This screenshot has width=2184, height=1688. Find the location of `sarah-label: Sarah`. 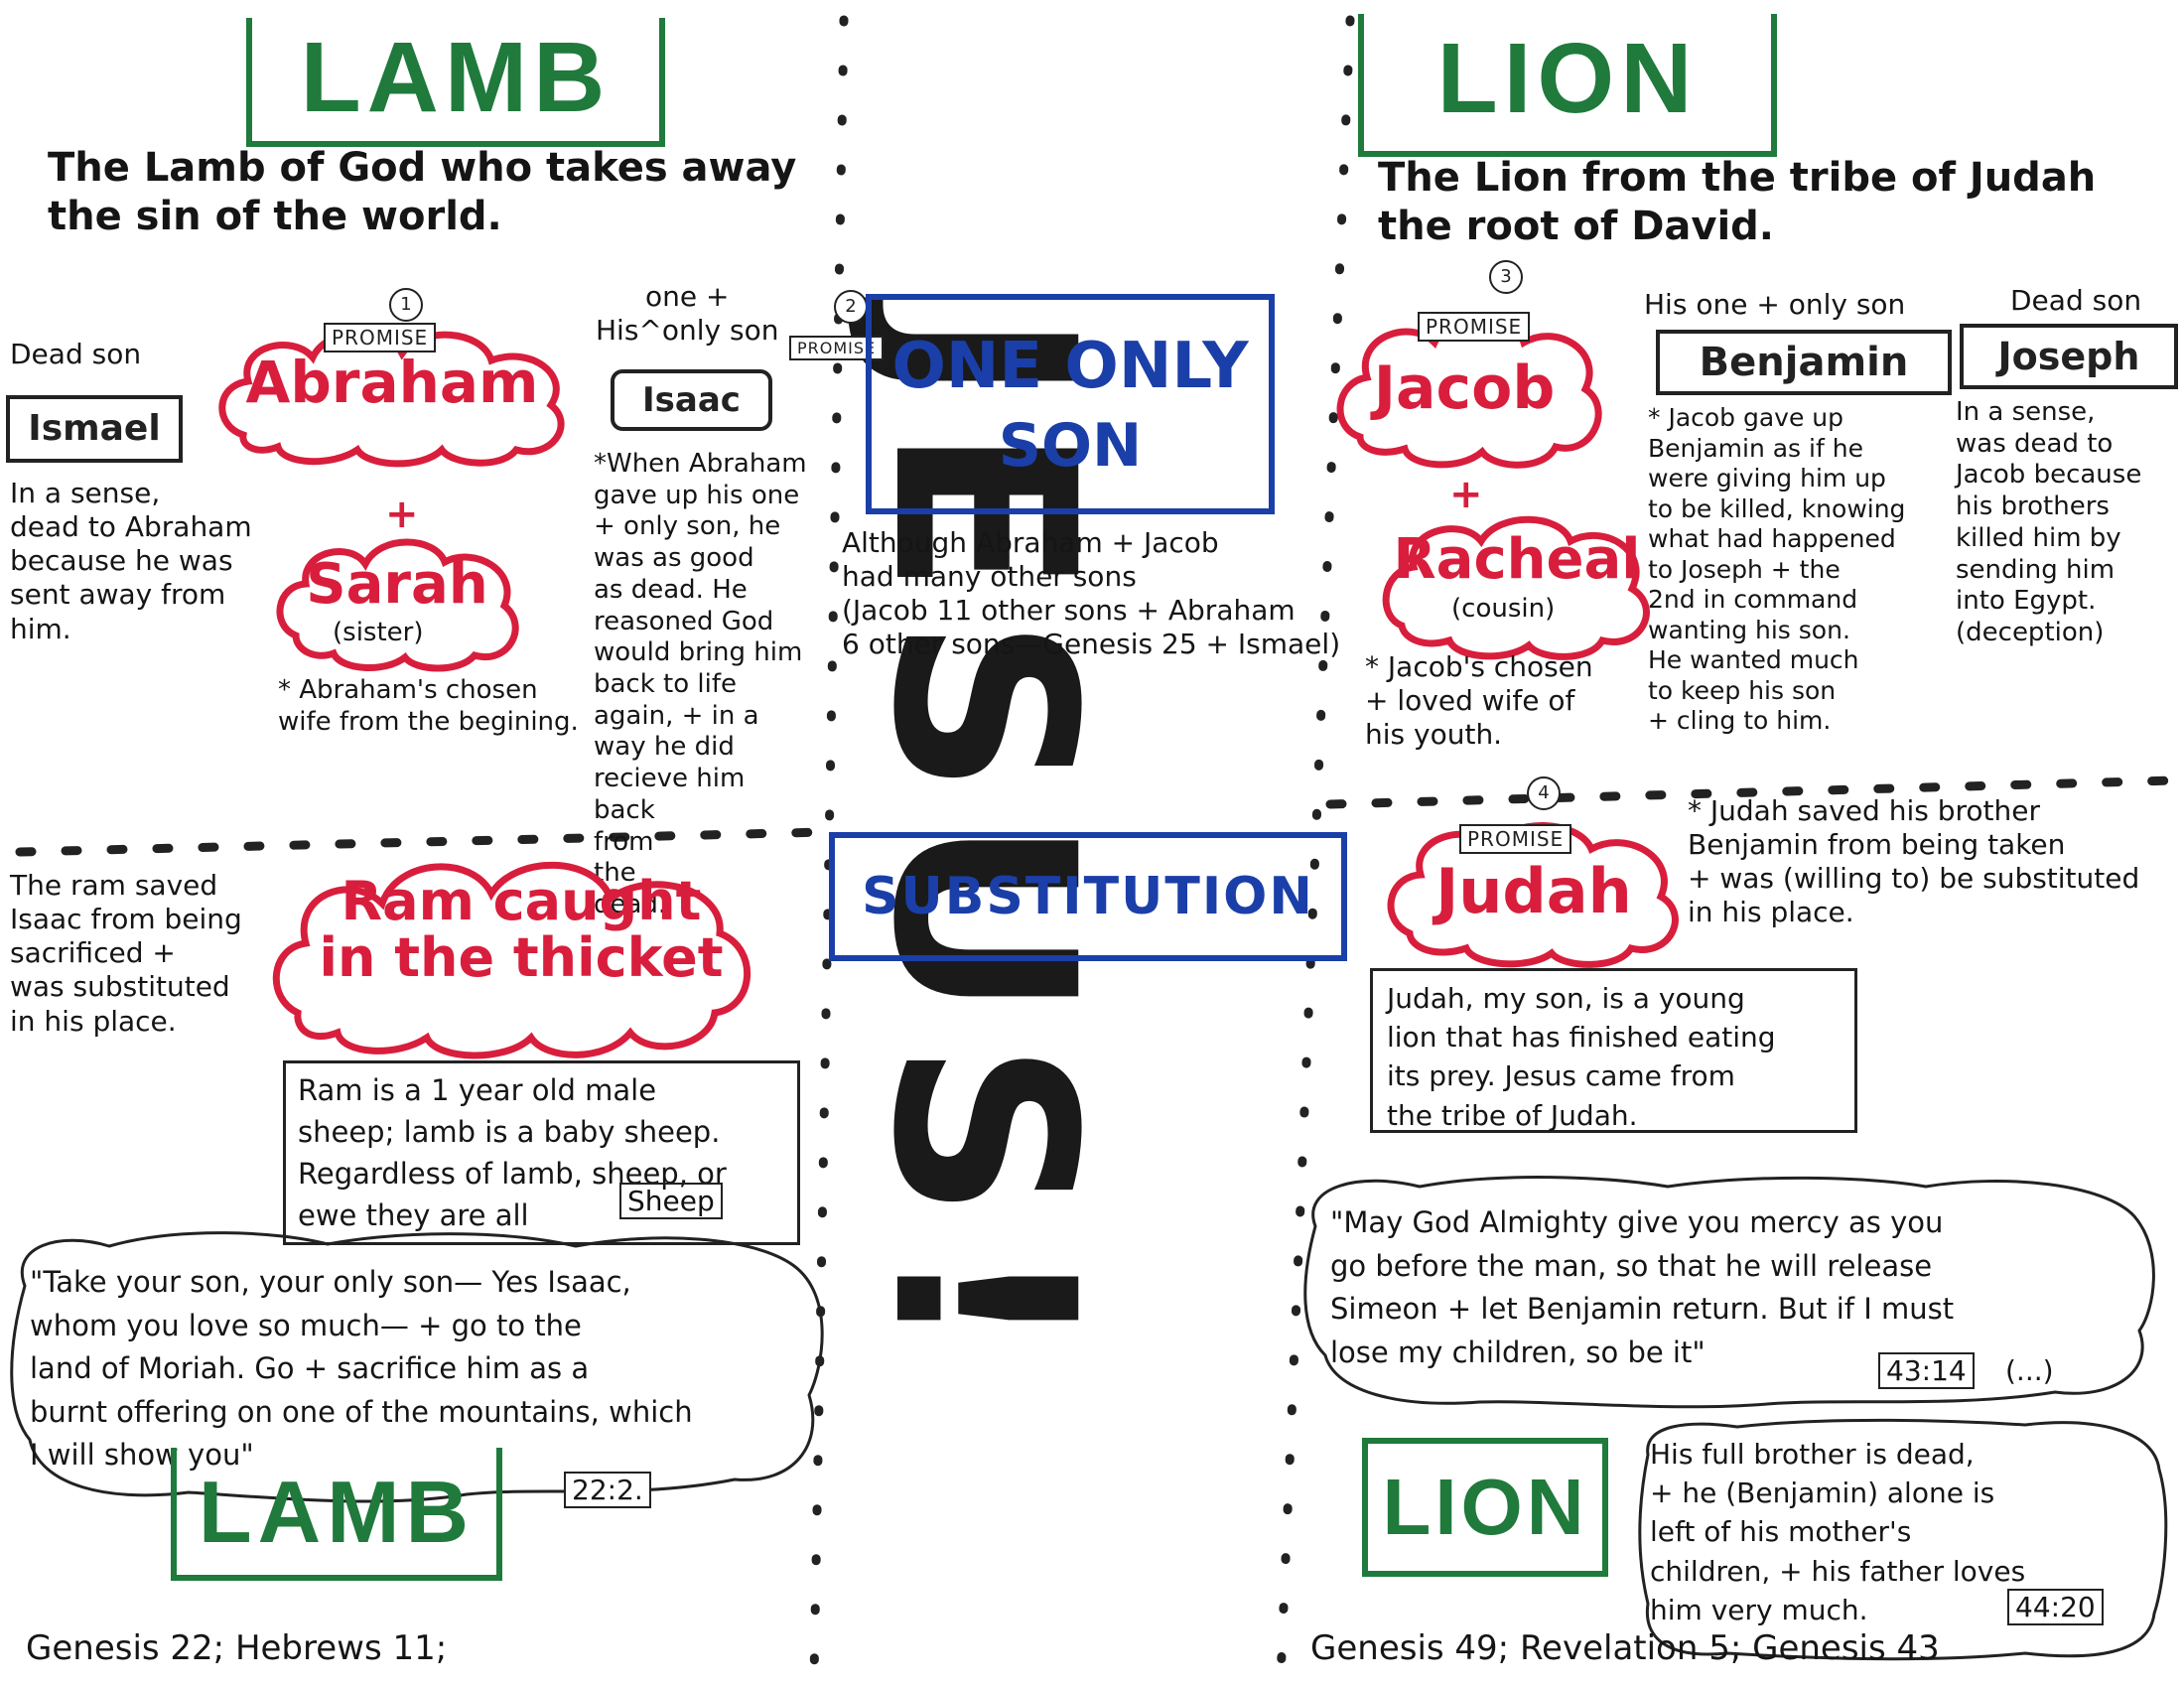

sarah-label: Sarah is located at coordinates (397, 584).